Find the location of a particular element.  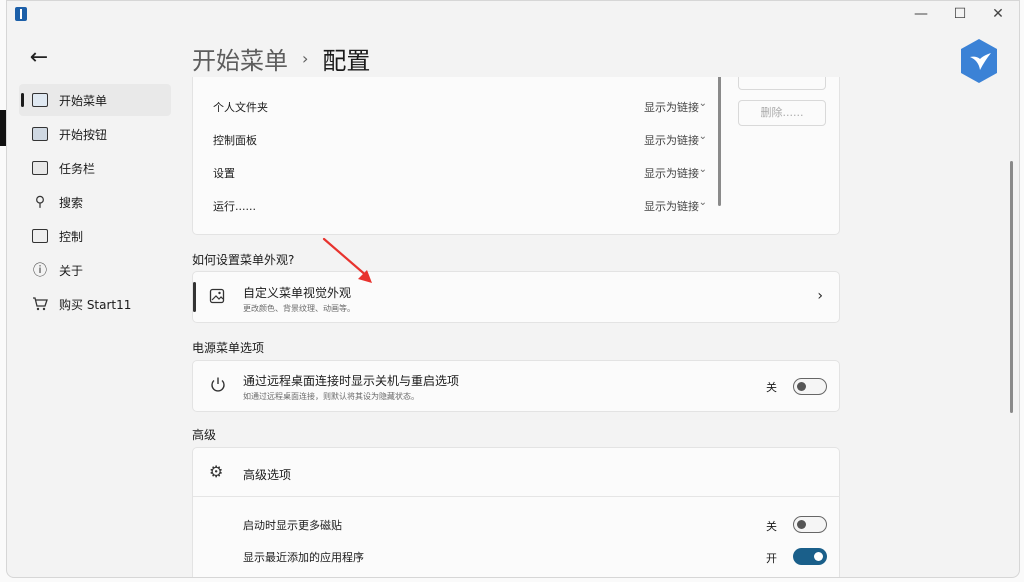

sidebar-item-label: 控制 is located at coordinates (71, 236).